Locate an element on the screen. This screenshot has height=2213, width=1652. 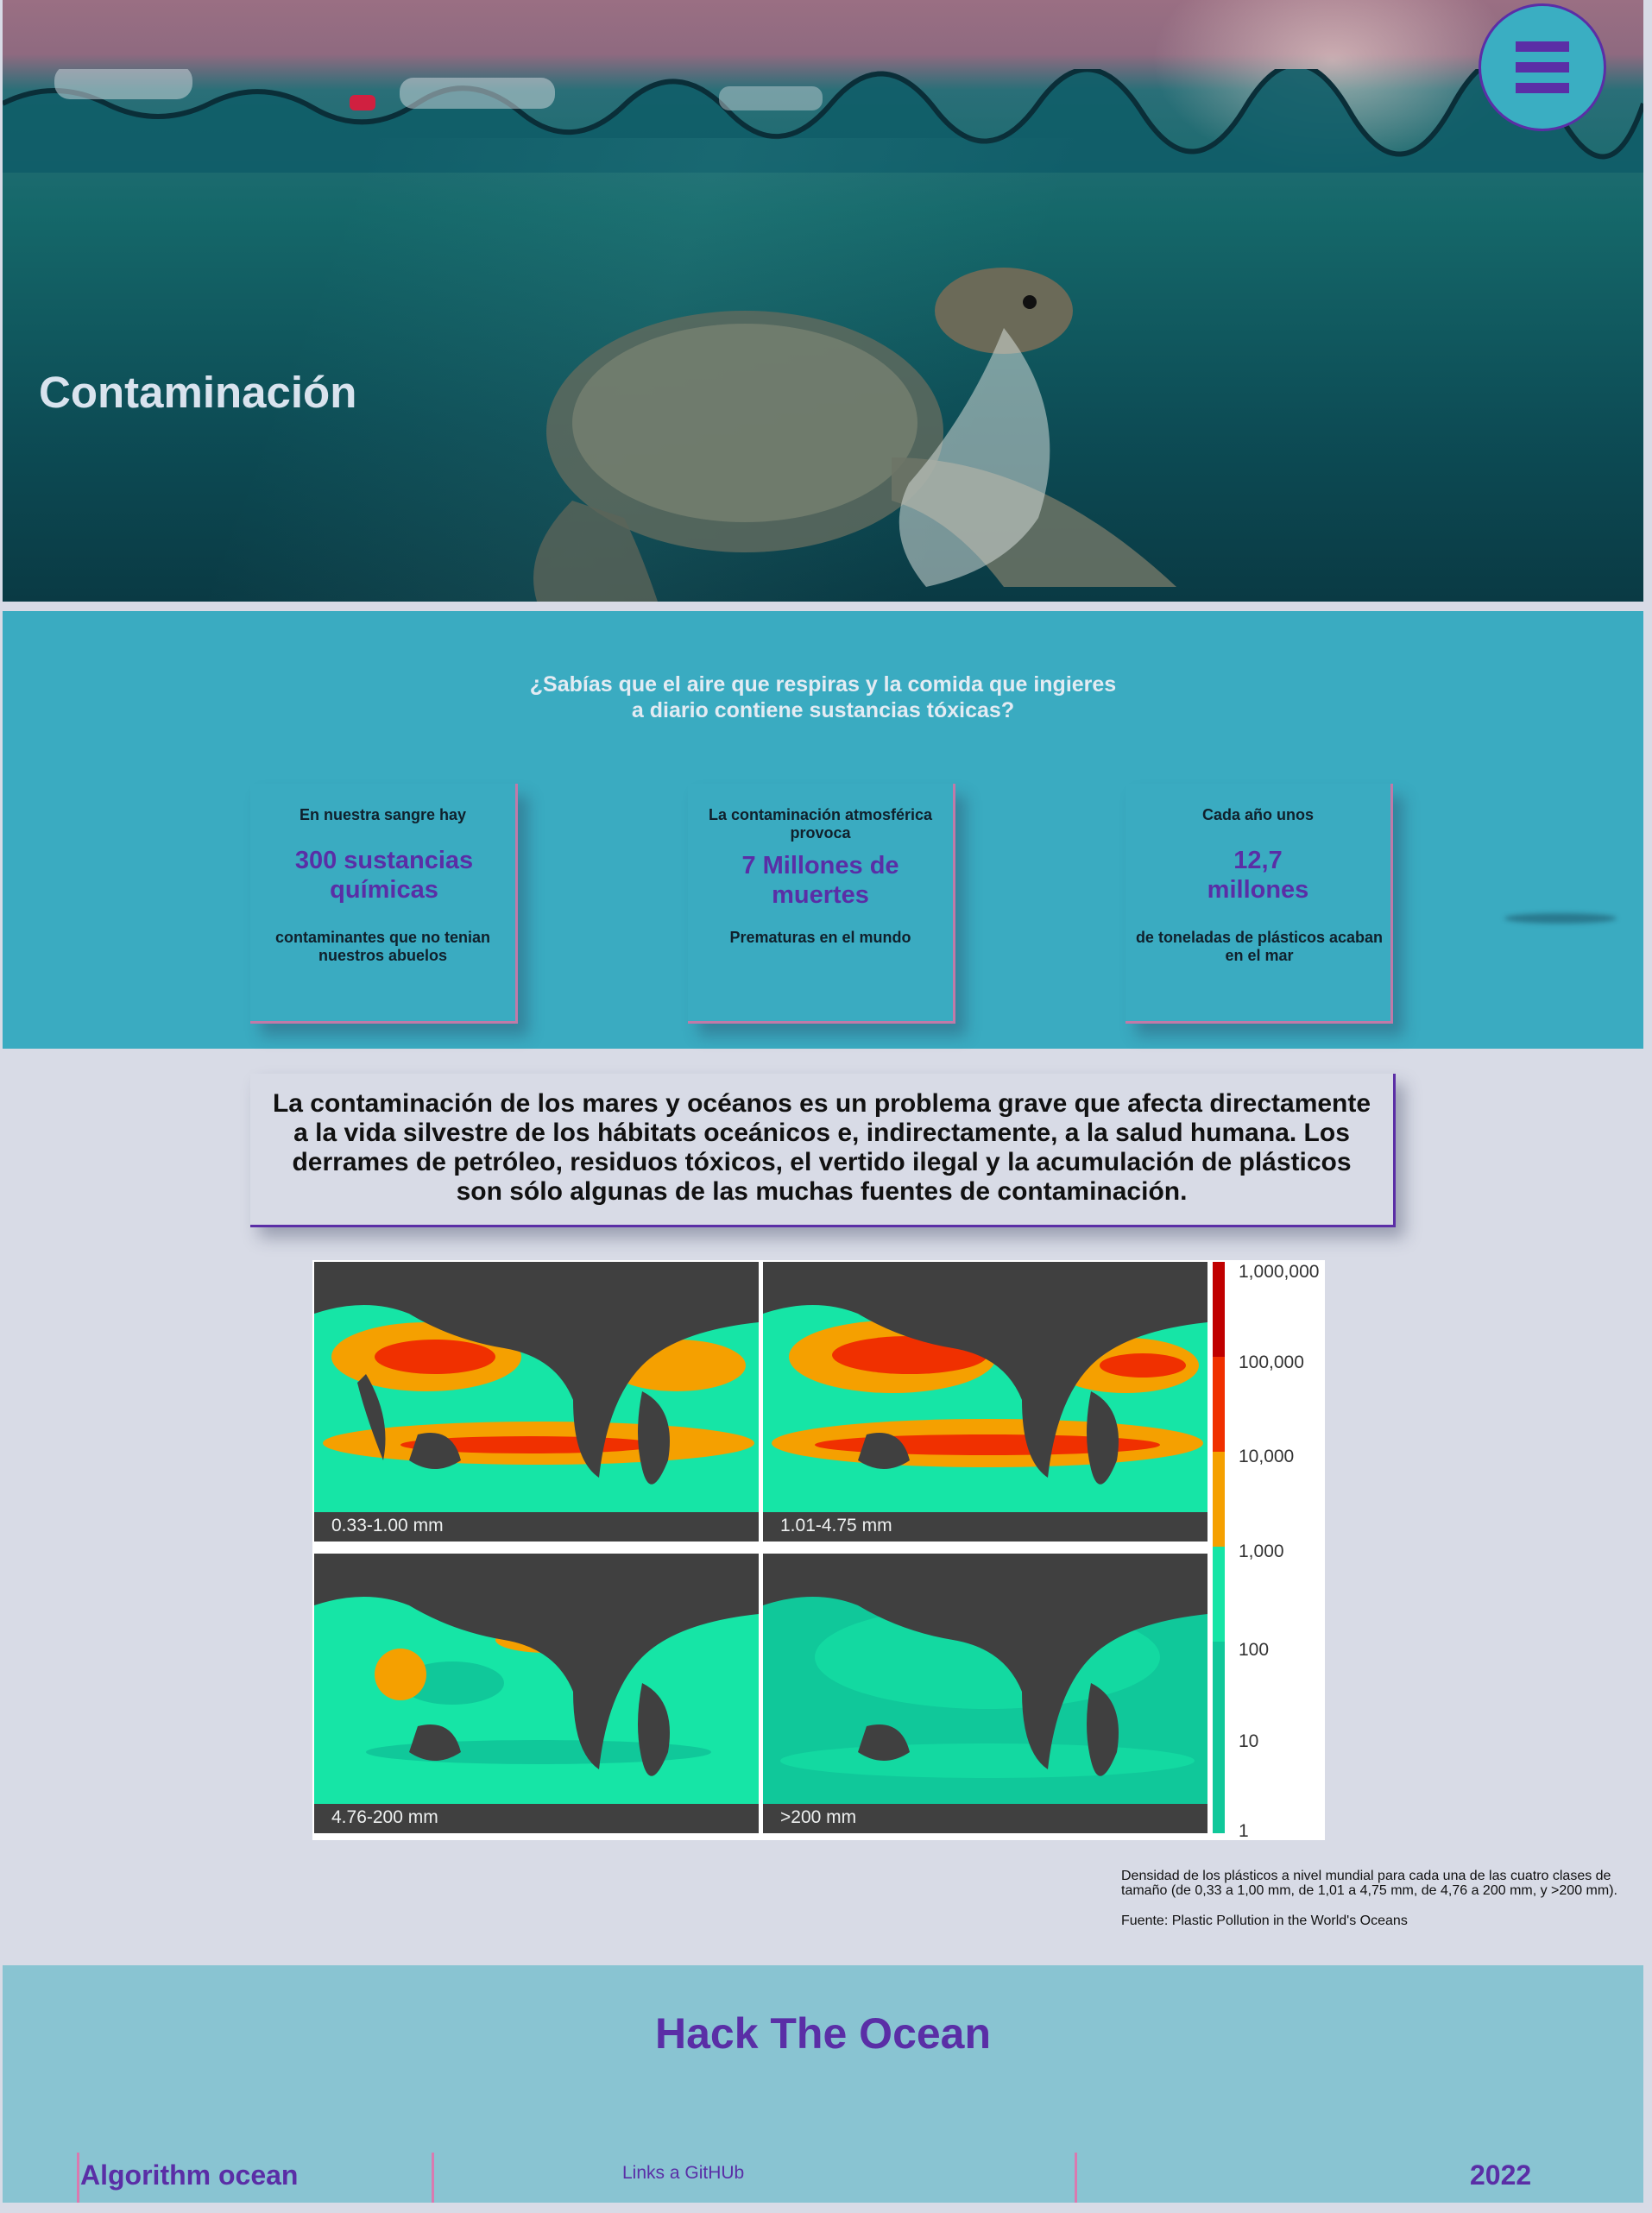
map-panel-label: >200 mm is located at coordinates (818, 1817).